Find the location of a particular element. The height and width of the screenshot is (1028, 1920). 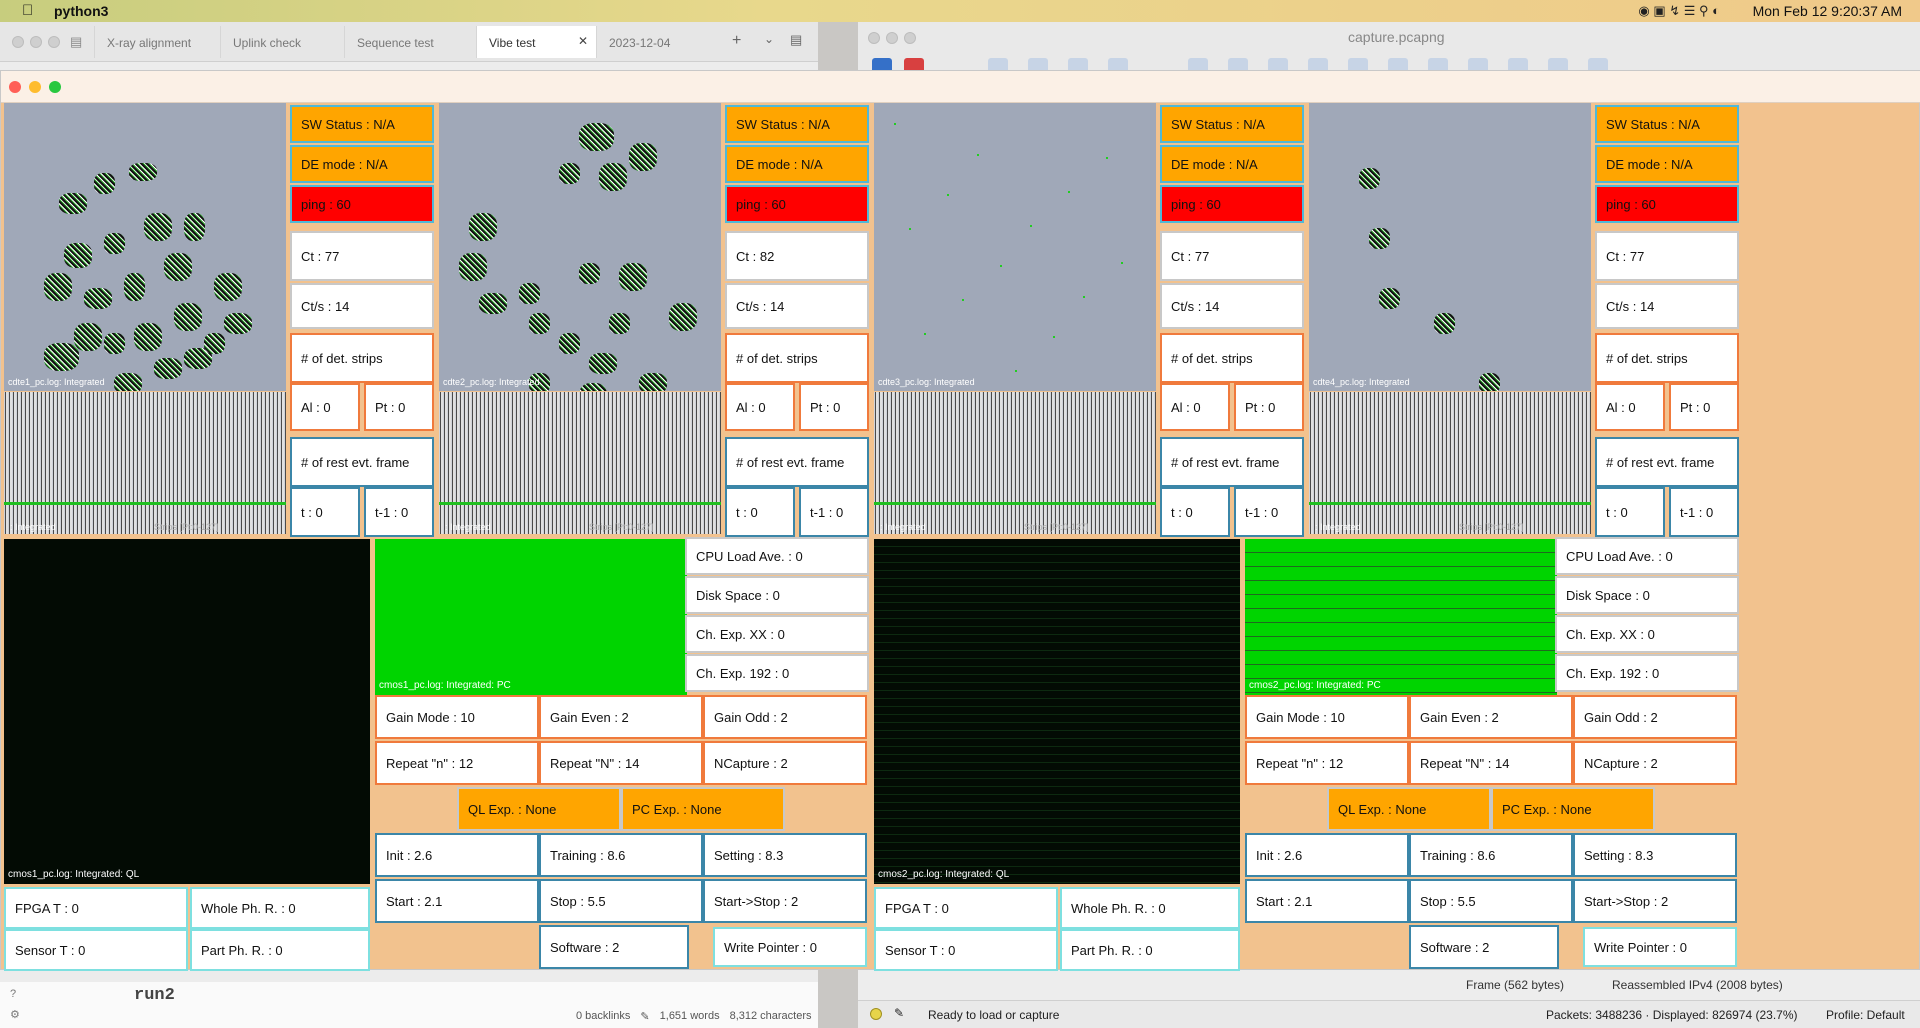

close-tab-icon: ✕ is located at coordinates (583, 41).